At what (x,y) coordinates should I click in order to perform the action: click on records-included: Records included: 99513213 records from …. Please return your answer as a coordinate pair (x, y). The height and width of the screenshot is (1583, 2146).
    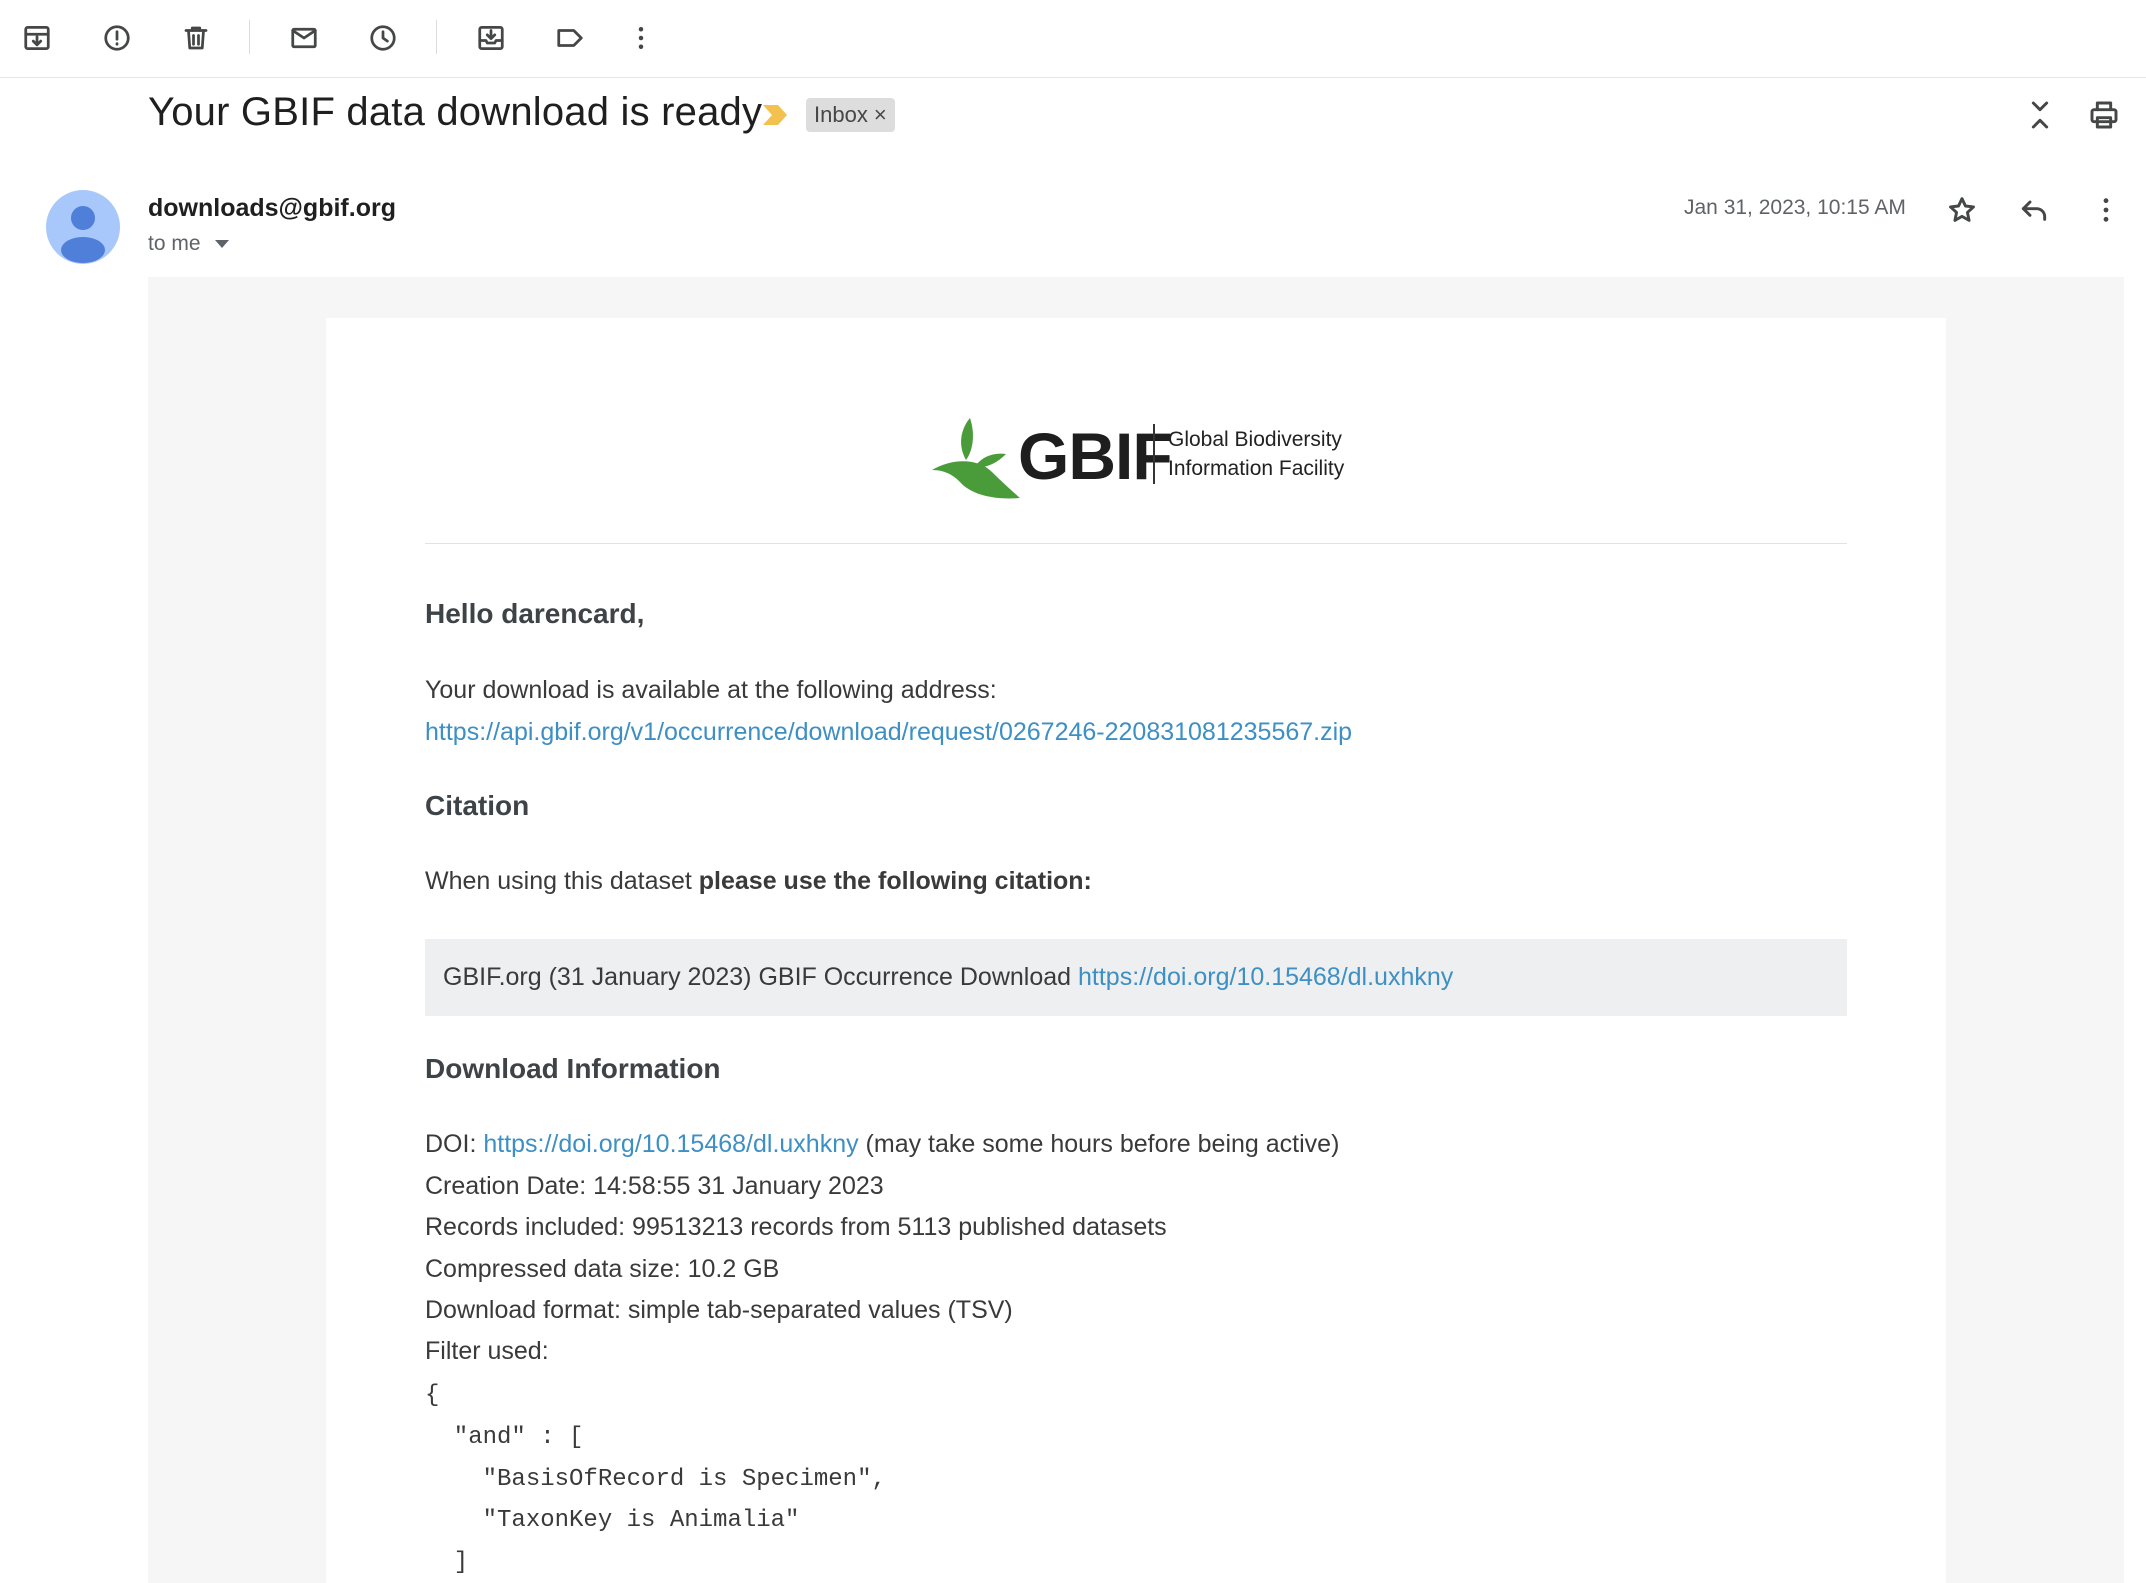
    Looking at the image, I should click on (796, 1227).